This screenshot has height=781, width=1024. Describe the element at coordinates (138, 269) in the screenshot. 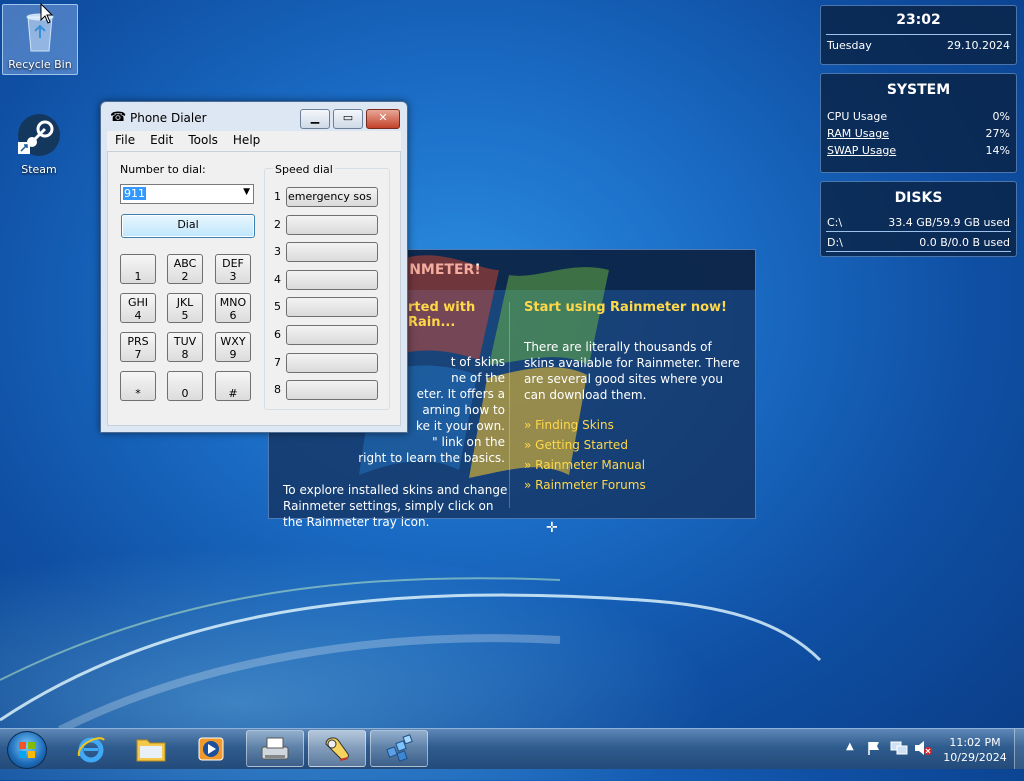

I see `key-1: 1` at that location.